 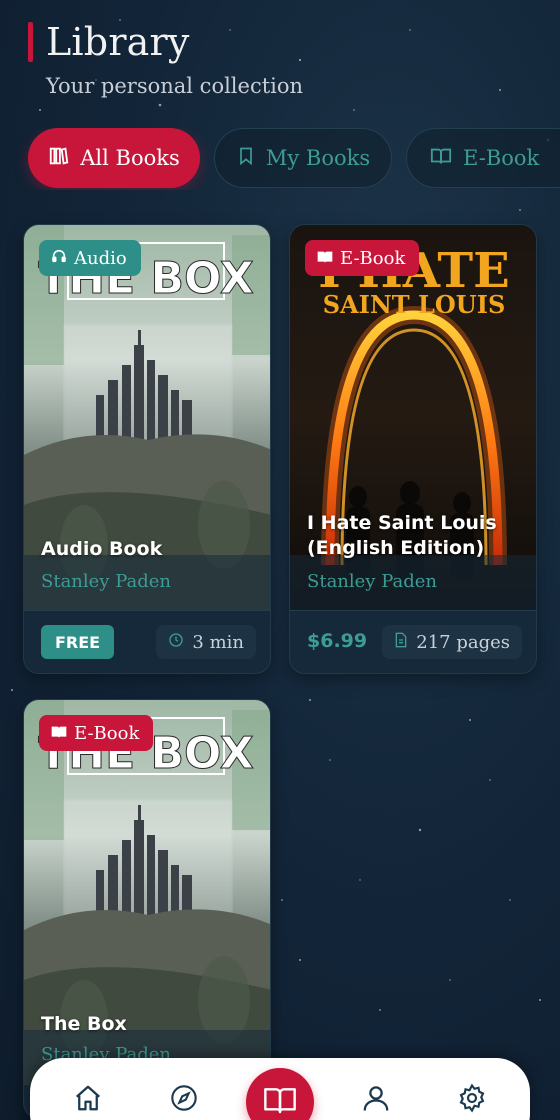 What do you see at coordinates (176, 642) in the screenshot?
I see `clock-icon` at bounding box center [176, 642].